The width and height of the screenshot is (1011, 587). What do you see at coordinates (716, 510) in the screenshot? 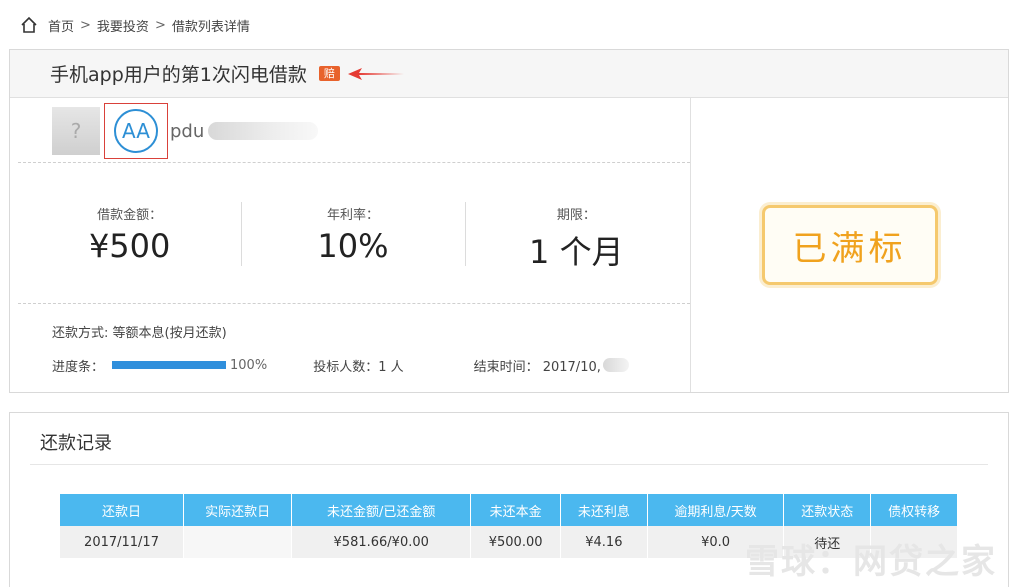
I see `col-header: 逾期利息/天数` at bounding box center [716, 510].